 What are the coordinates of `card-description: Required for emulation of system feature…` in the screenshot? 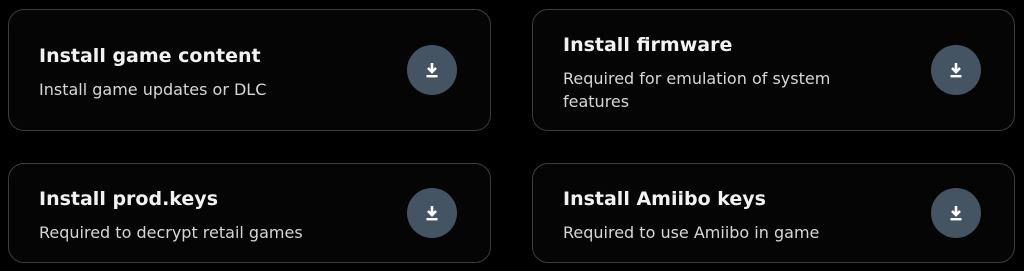 It's located at (697, 90).